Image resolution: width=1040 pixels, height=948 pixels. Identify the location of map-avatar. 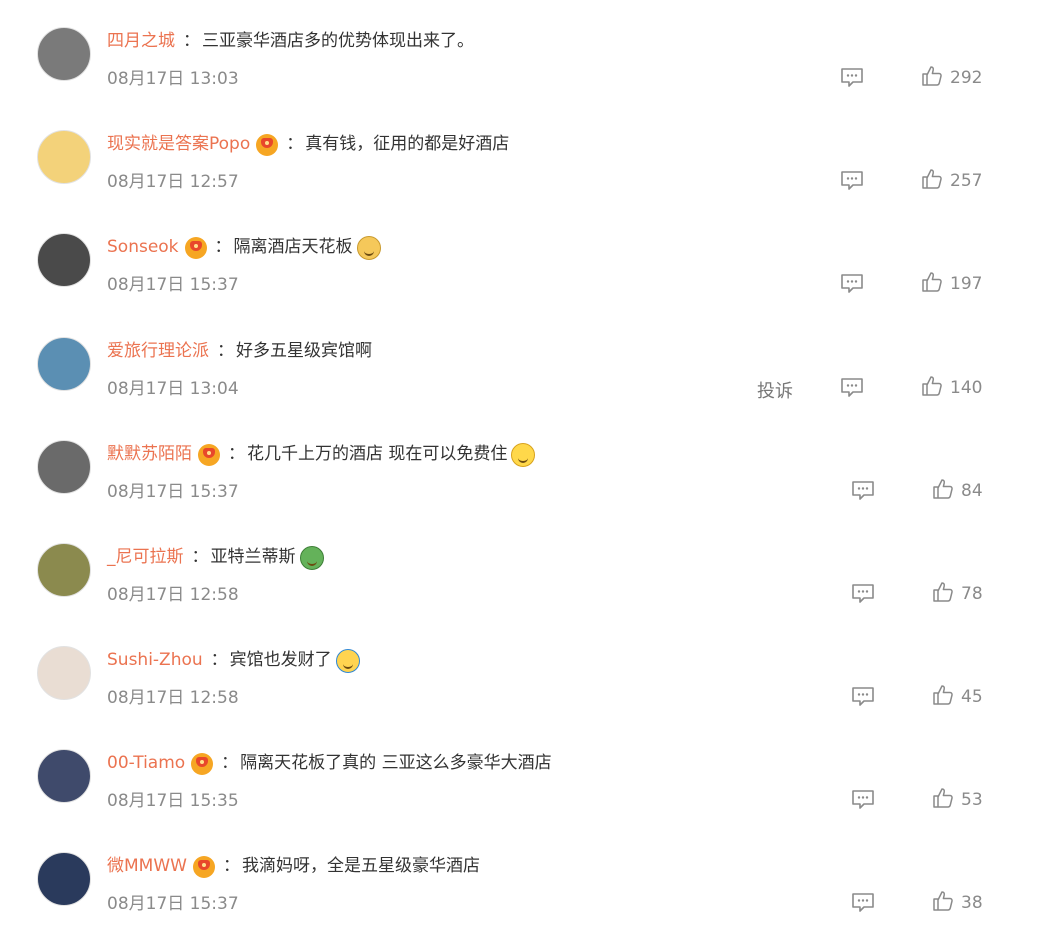
(64, 570).